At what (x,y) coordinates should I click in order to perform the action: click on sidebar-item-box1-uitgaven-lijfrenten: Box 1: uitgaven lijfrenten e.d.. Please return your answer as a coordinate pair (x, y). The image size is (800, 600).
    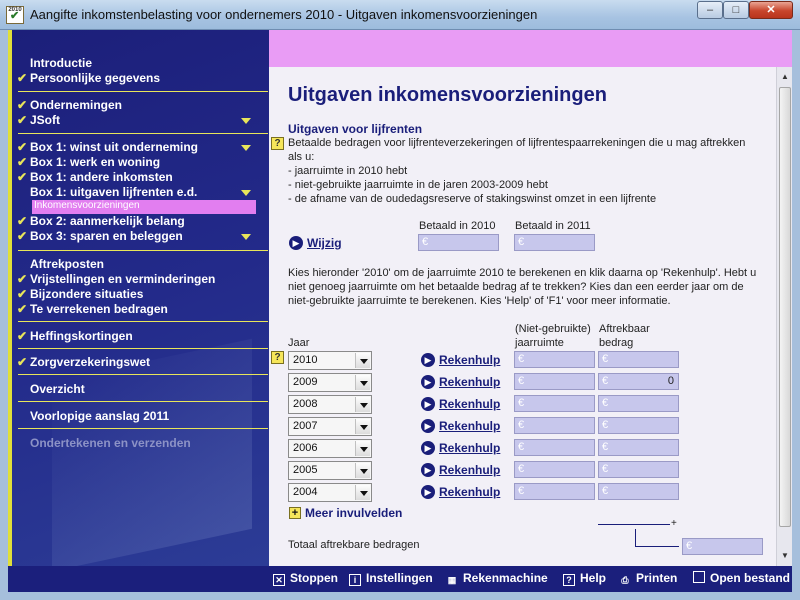
    Looking at the image, I should click on (113, 192).